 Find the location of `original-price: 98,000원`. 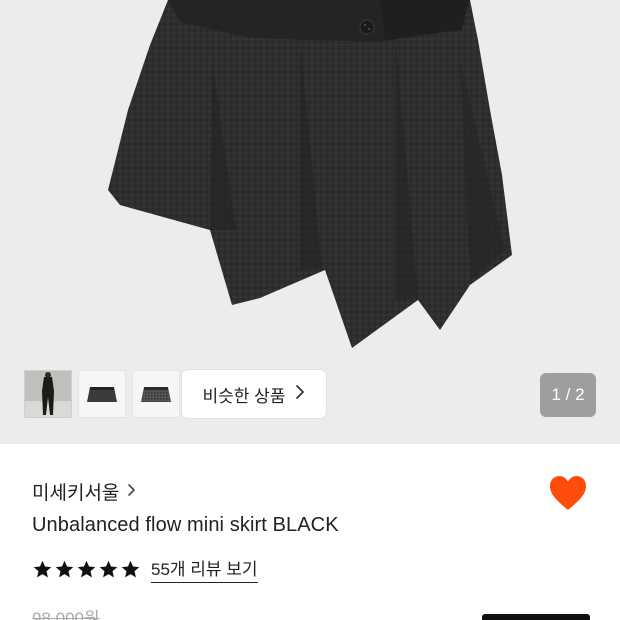

original-price: 98,000원 is located at coordinates (66, 614).